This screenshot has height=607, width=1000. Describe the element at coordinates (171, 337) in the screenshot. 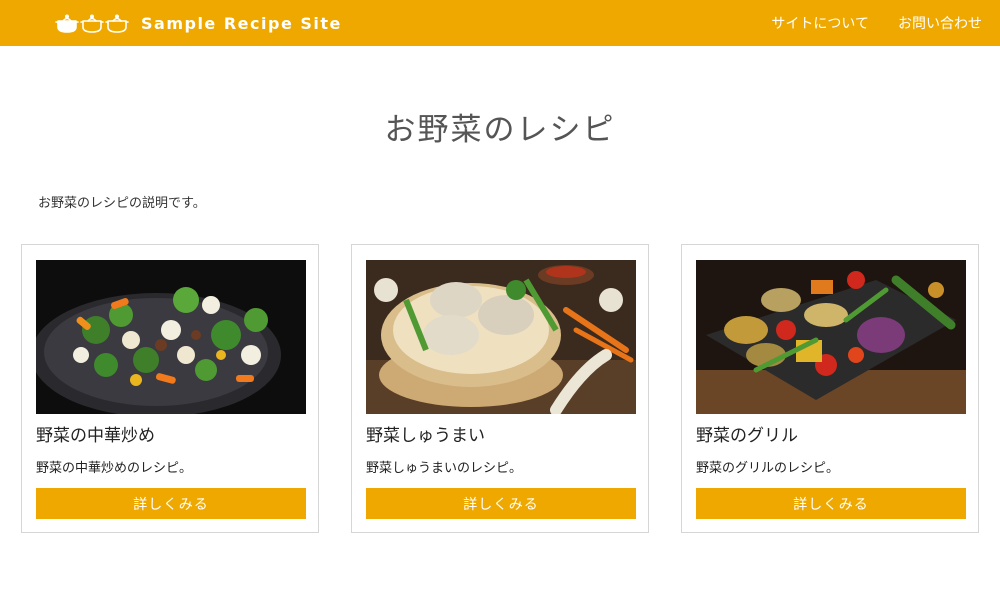

I see `vegetable-stir-fry-photo` at that location.